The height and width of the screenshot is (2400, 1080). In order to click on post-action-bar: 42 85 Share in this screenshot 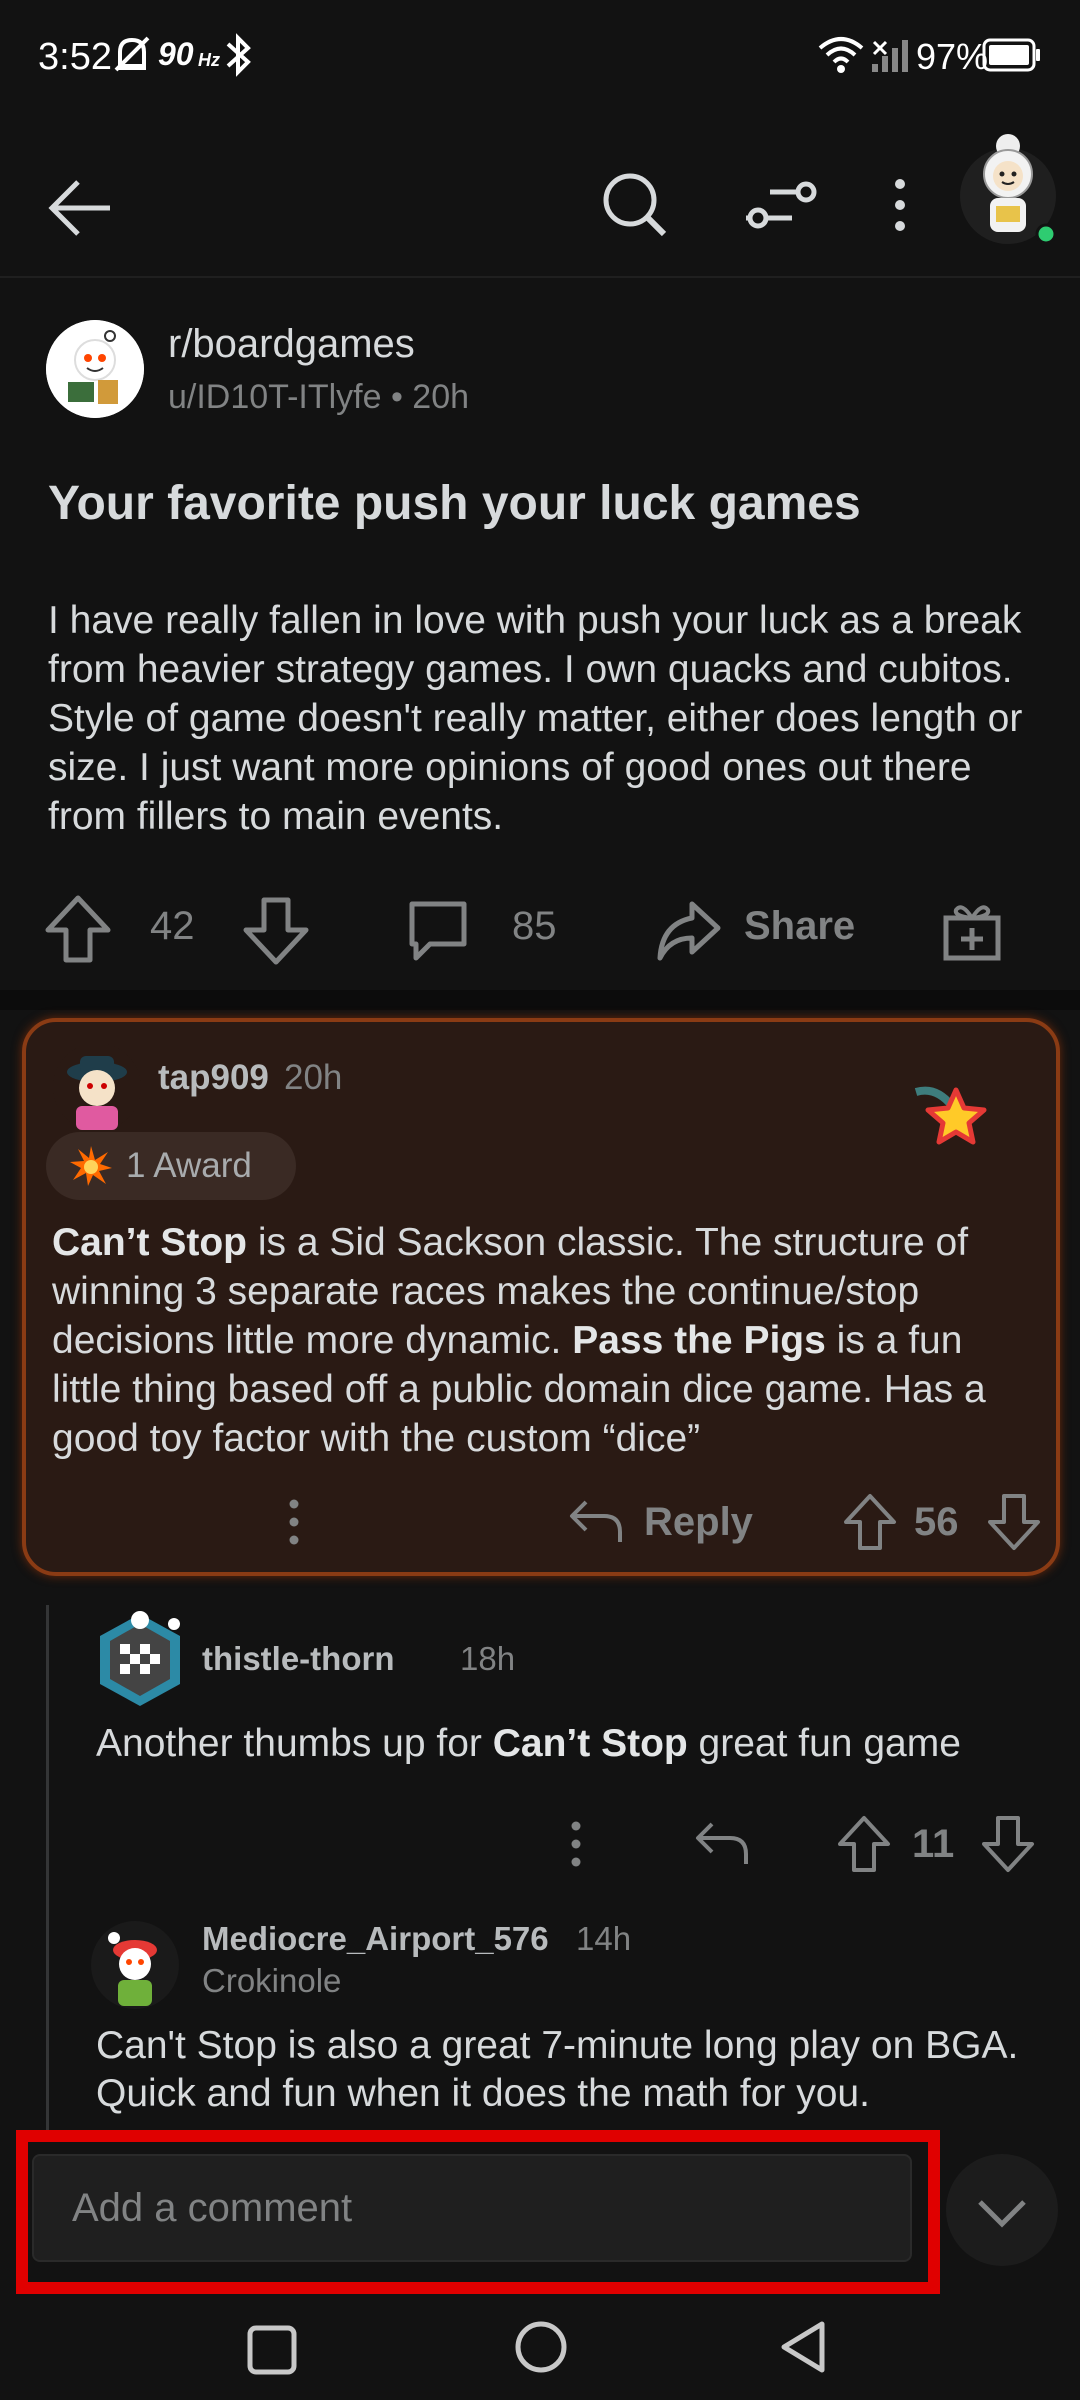, I will do `click(540, 930)`.